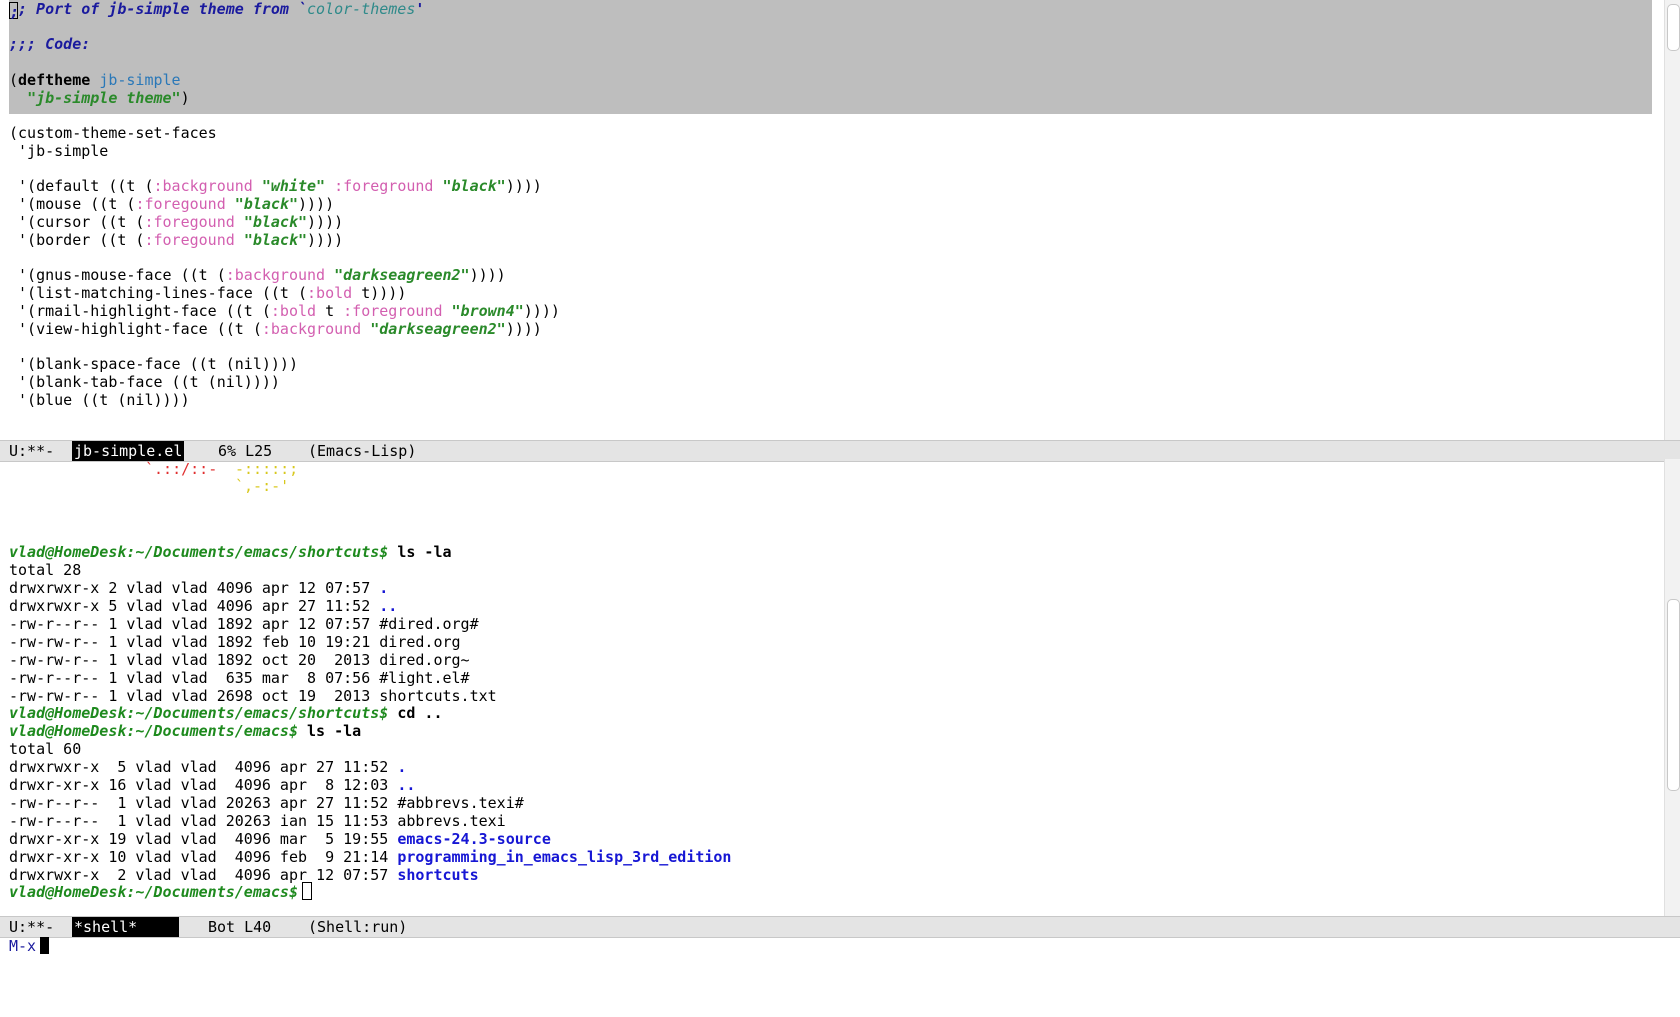  Describe the element at coordinates (306, 891) in the screenshot. I see `shell-cursor` at that location.